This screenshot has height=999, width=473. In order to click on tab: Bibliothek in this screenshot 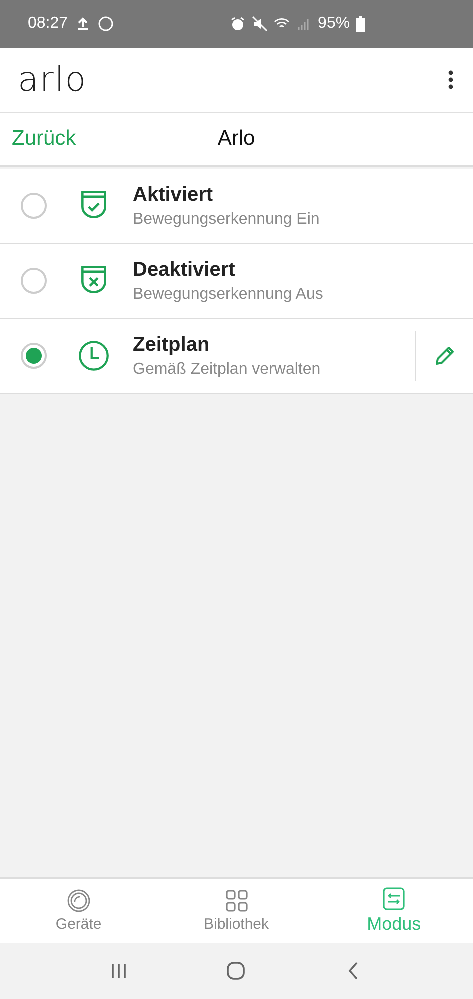, I will do `click(237, 911)`.